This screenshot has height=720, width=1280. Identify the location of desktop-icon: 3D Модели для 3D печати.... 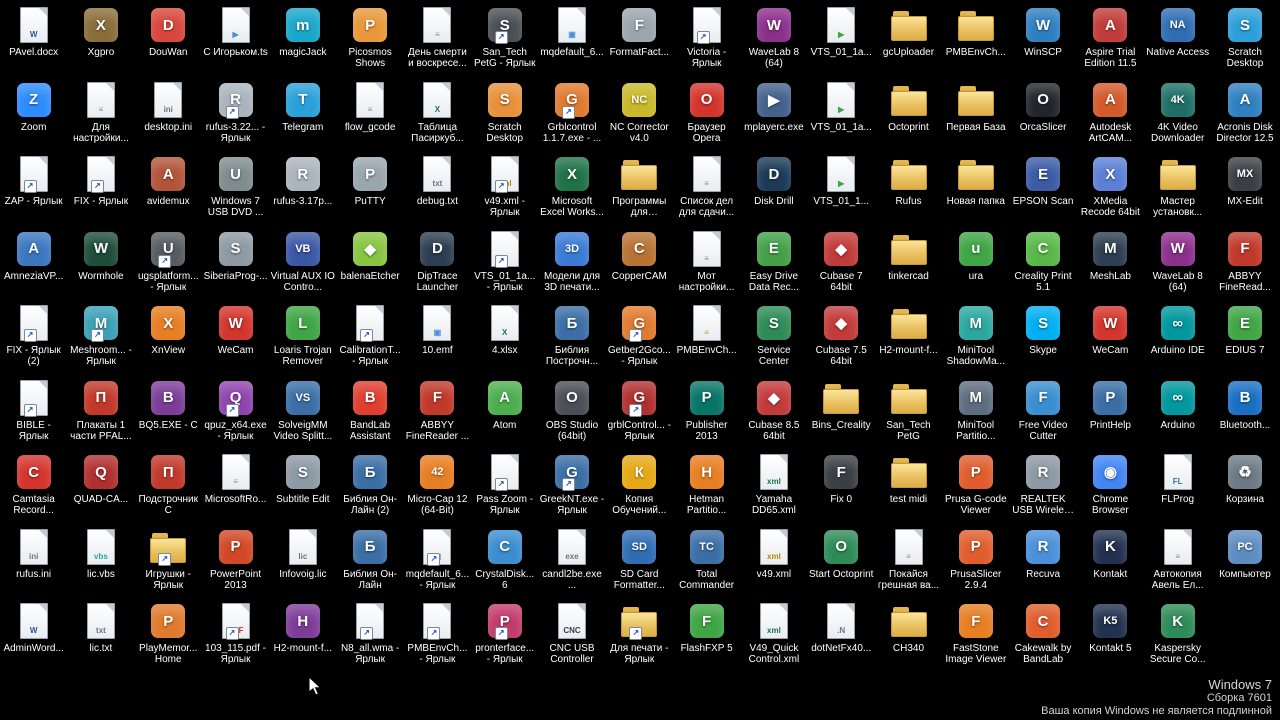
(571, 263).